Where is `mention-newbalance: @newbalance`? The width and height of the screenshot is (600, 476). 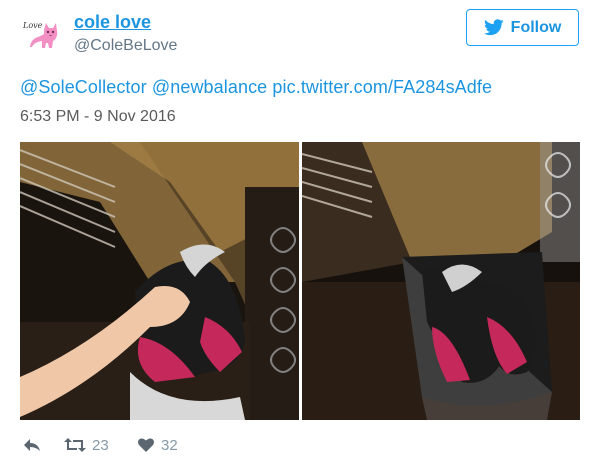
mention-newbalance: @newbalance is located at coordinates (209, 87).